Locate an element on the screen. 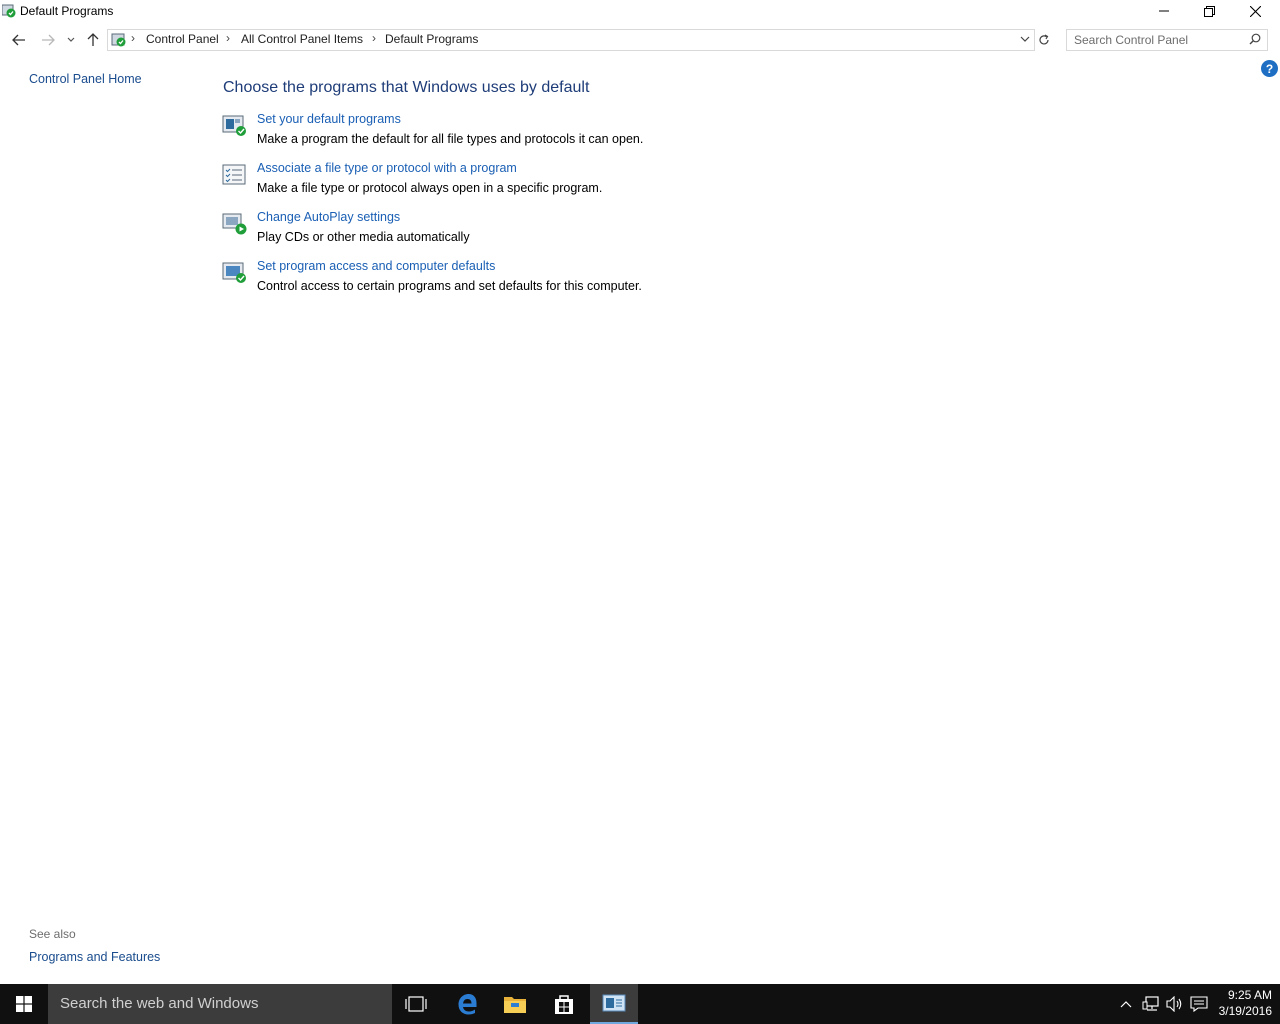 This screenshot has height=1024, width=1280. see-also-label: See also is located at coordinates (52, 934).